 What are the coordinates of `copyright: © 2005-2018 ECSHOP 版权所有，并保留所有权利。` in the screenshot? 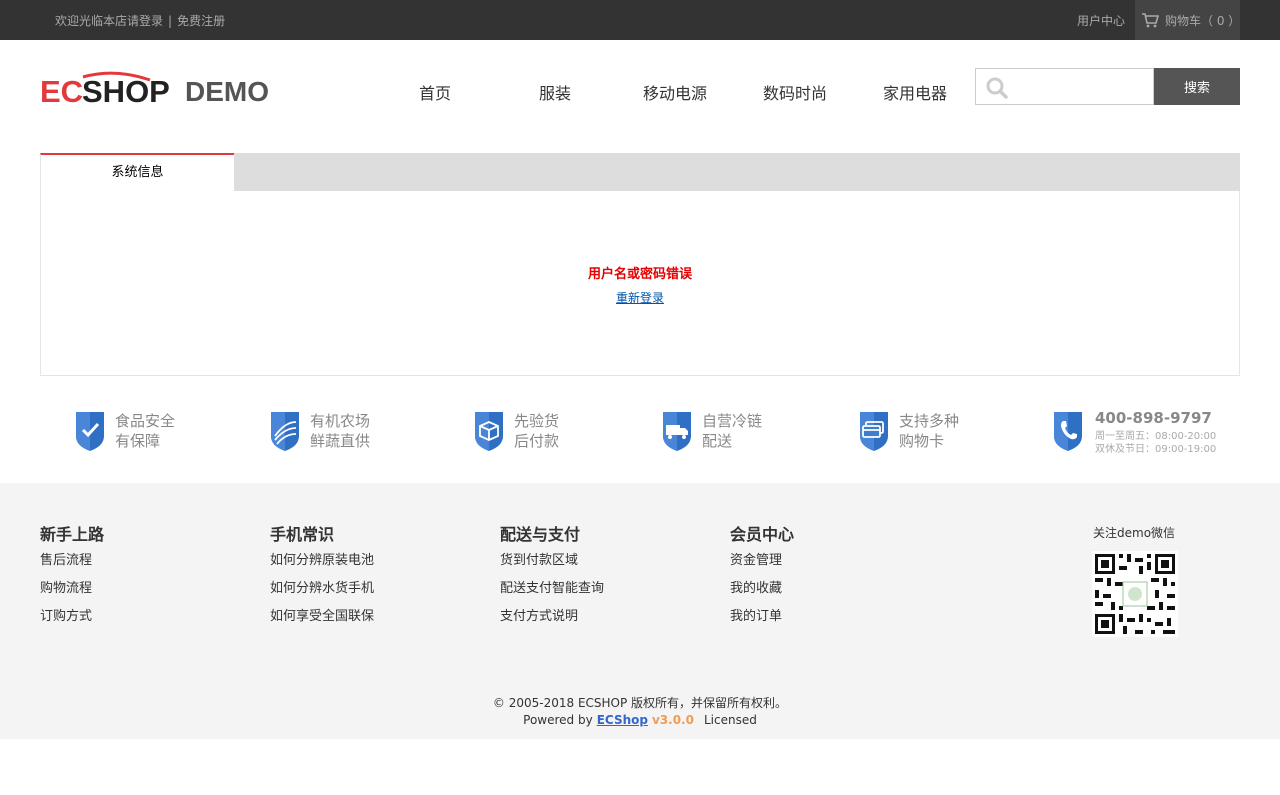 It's located at (640, 703).